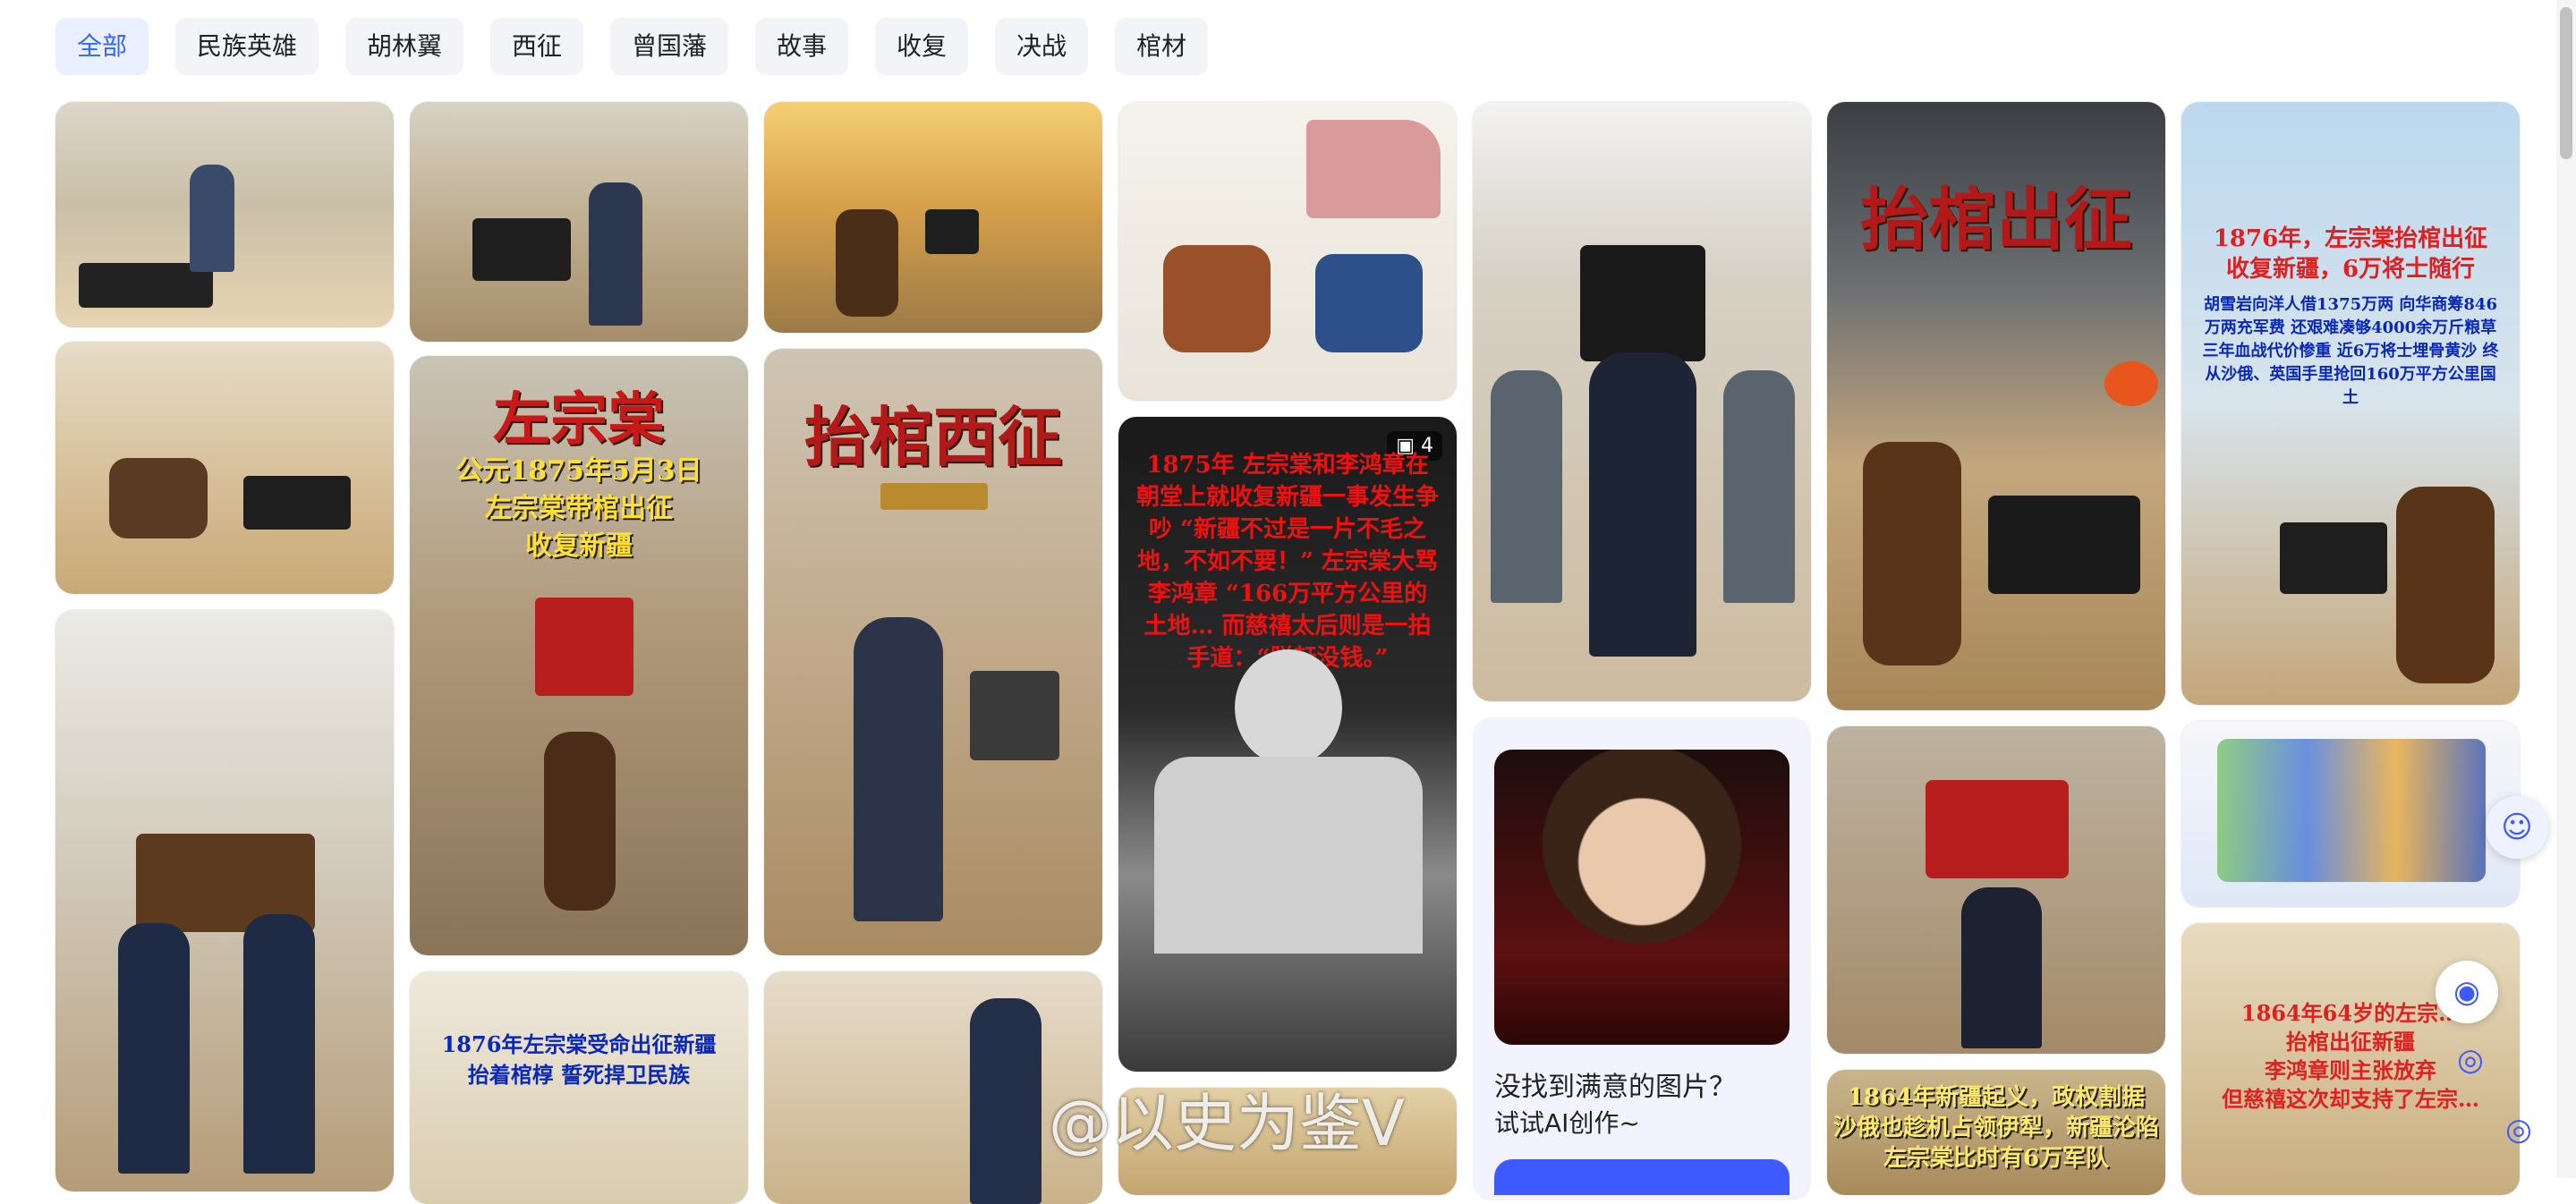 The image size is (2576, 1204). I want to click on scrollbar-thumb, so click(2566, 83).